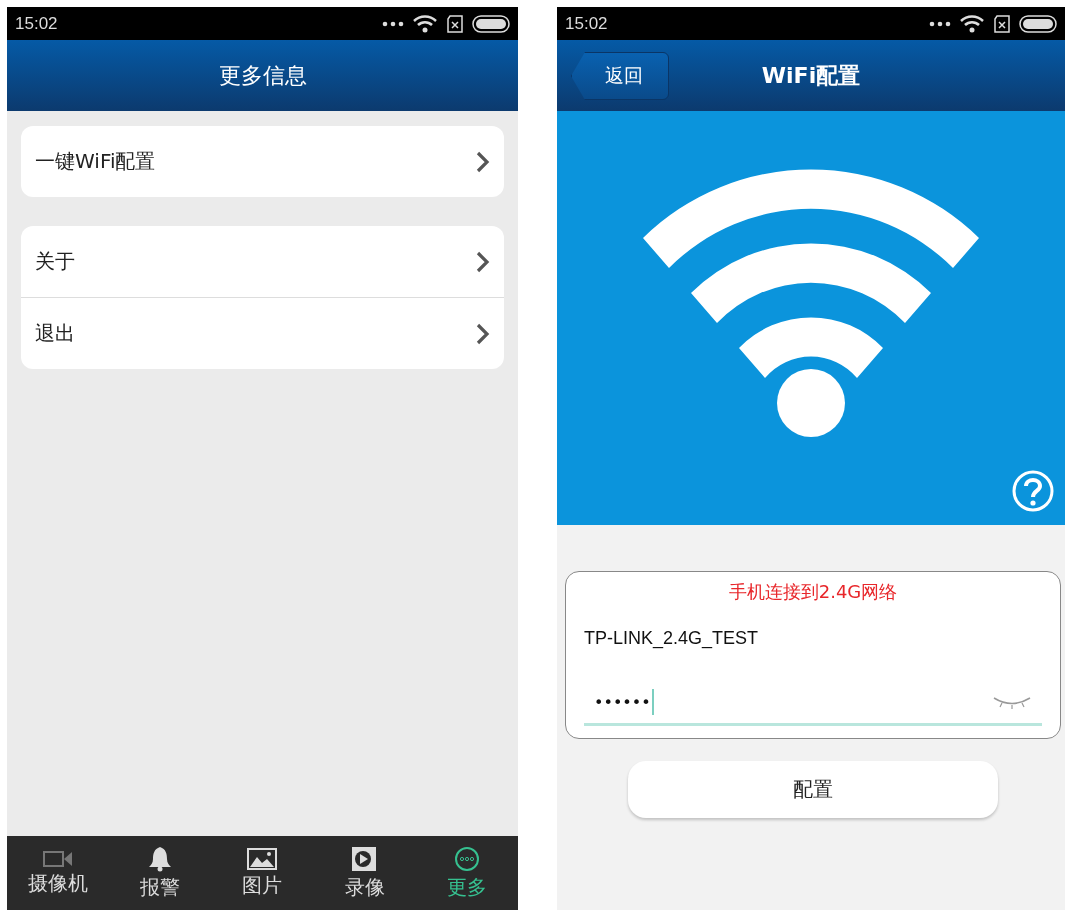 The height and width of the screenshot is (910, 1065). I want to click on menu-item: 退出, so click(262, 333).